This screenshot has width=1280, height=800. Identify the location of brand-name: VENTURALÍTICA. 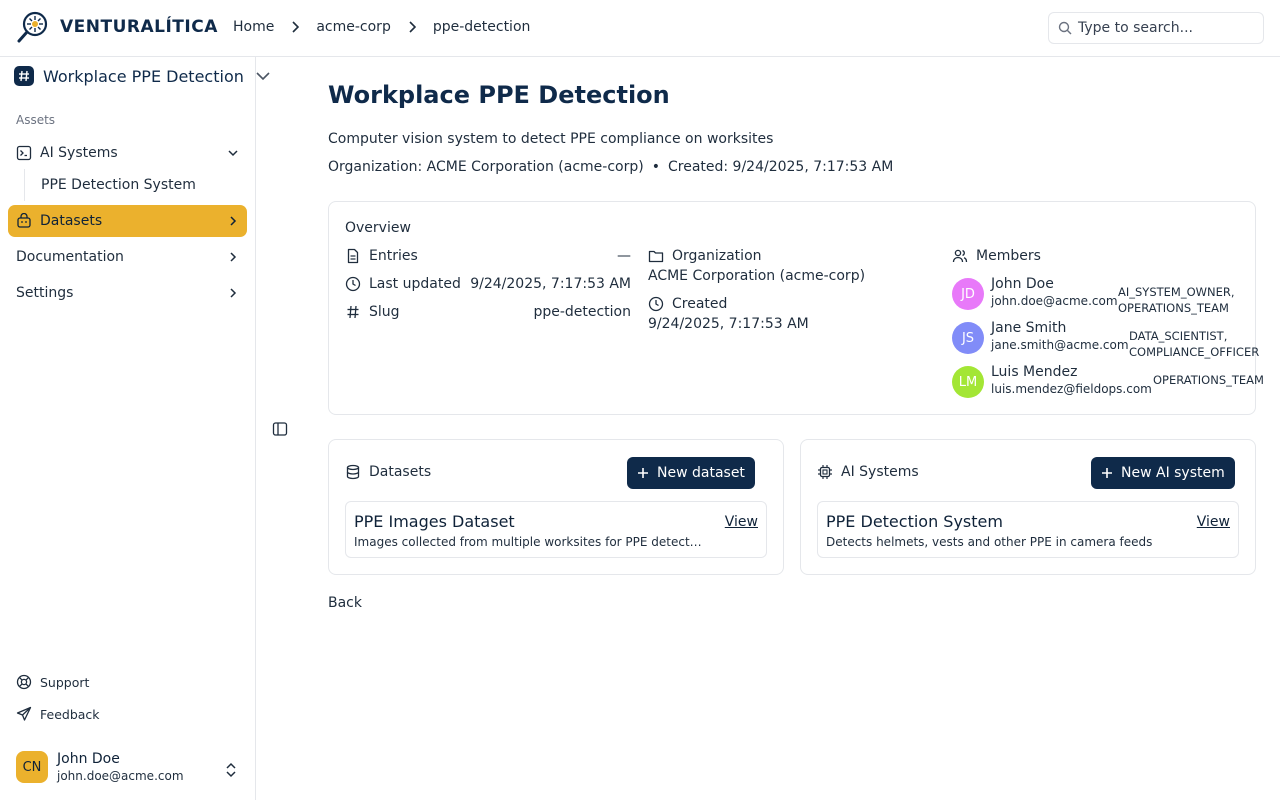
(139, 27).